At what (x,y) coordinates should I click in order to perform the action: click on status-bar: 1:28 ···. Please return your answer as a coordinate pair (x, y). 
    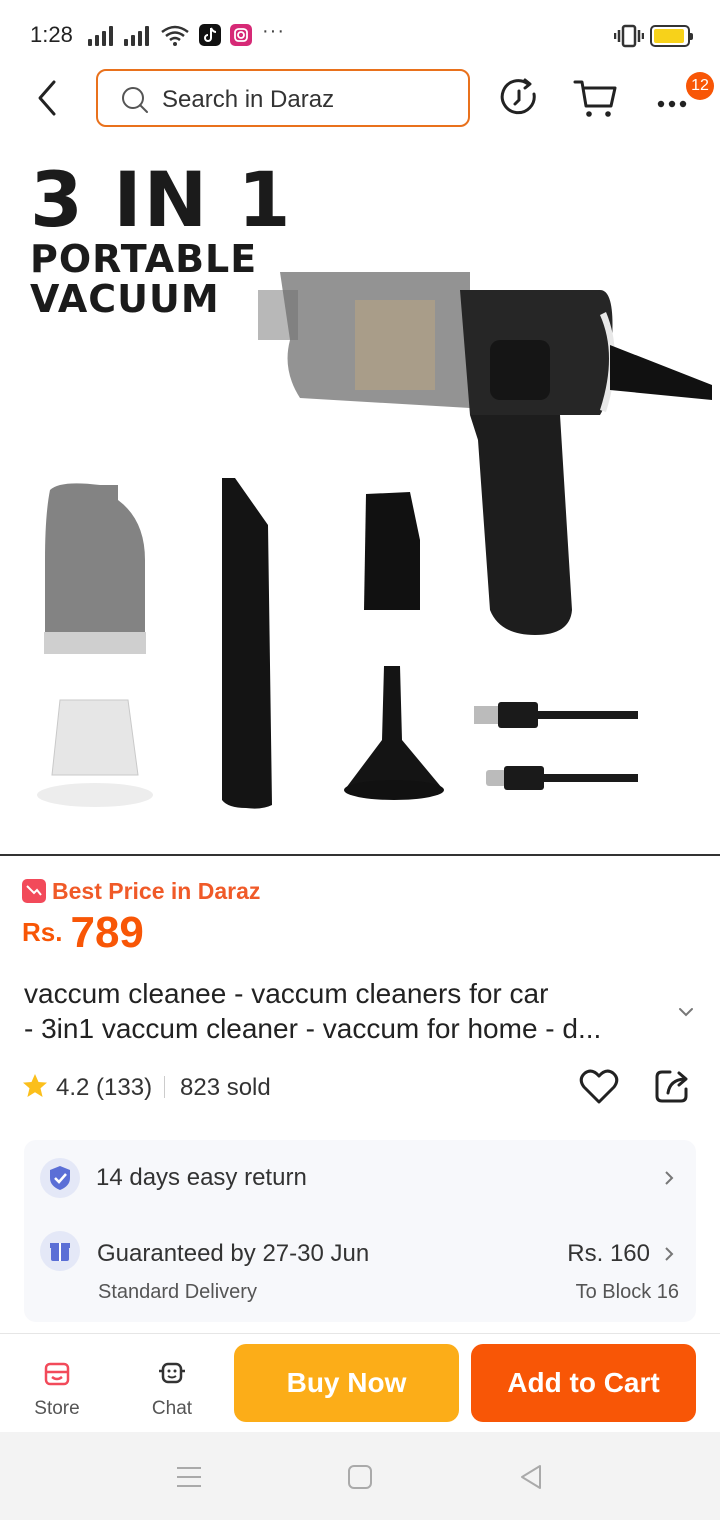
    Looking at the image, I should click on (360, 33).